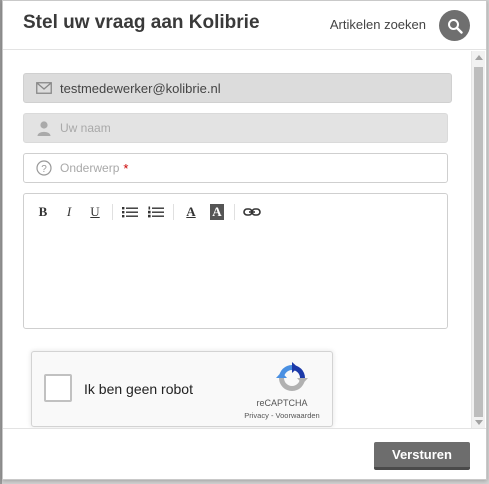 Image resolution: width=489 pixels, height=484 pixels. I want to click on numbered-list-icon, so click(156, 212).